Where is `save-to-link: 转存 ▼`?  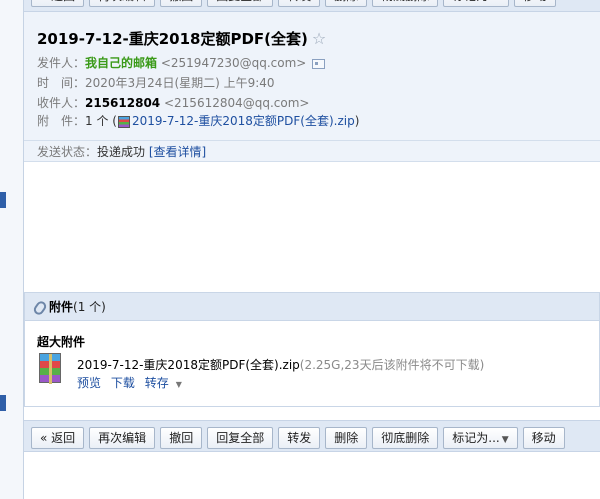
save-to-link: 转存 ▼ is located at coordinates (166, 383).